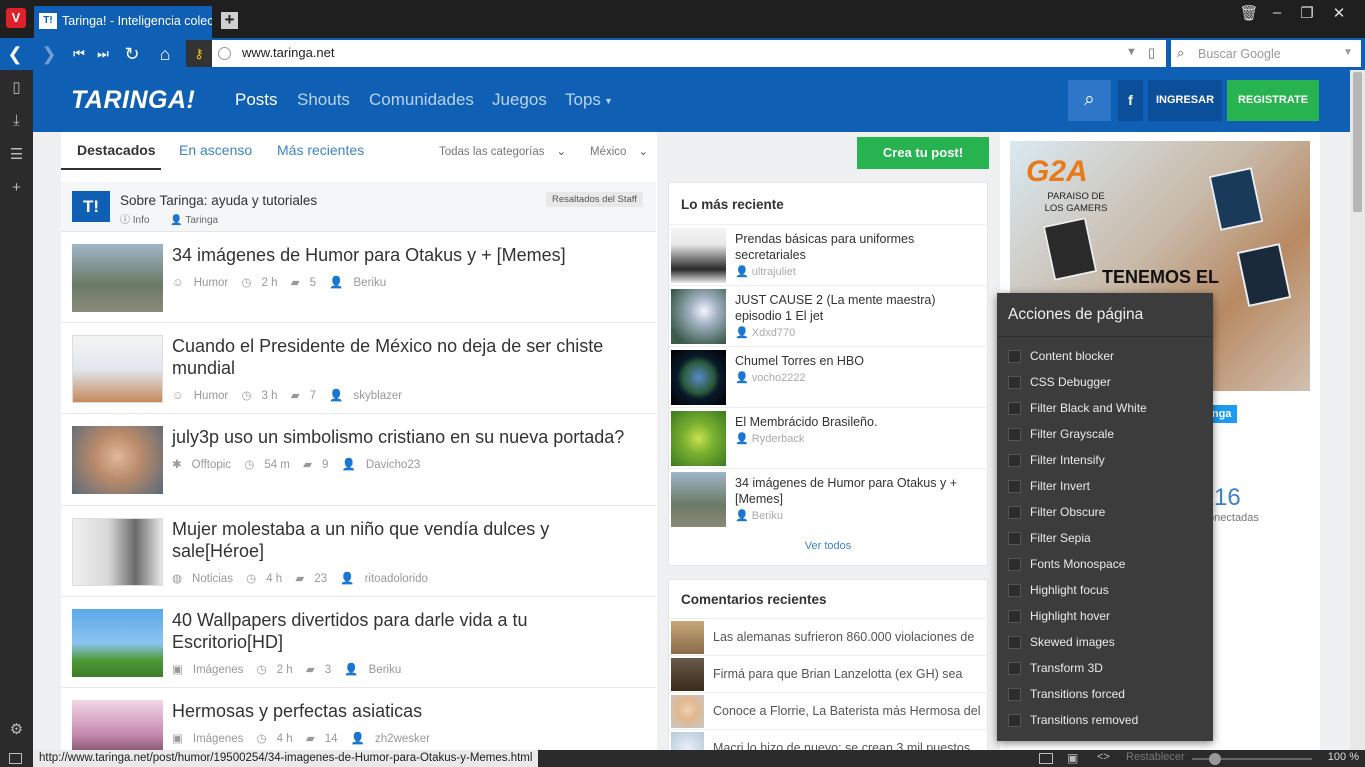 The image size is (1365, 767). Describe the element at coordinates (218, 200) in the screenshot. I see `staff-title: Sobre Taringa: ayuda y tutoriales` at that location.